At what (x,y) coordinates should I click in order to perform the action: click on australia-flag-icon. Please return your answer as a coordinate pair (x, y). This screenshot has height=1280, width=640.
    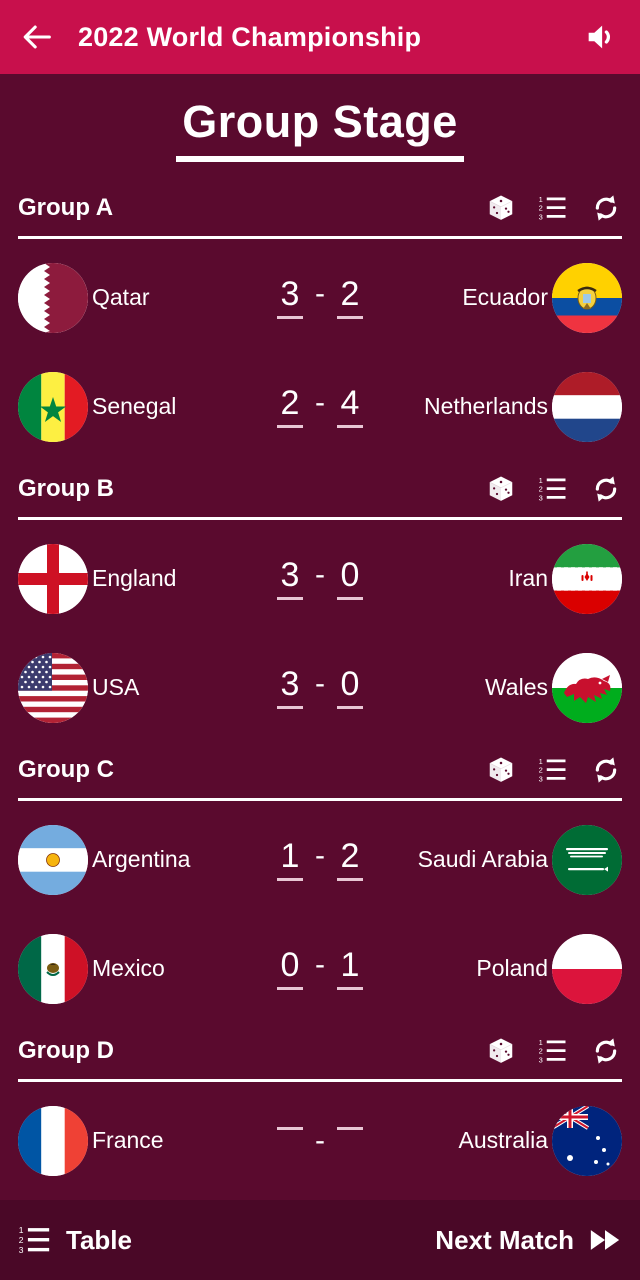
    Looking at the image, I should click on (587, 1140).